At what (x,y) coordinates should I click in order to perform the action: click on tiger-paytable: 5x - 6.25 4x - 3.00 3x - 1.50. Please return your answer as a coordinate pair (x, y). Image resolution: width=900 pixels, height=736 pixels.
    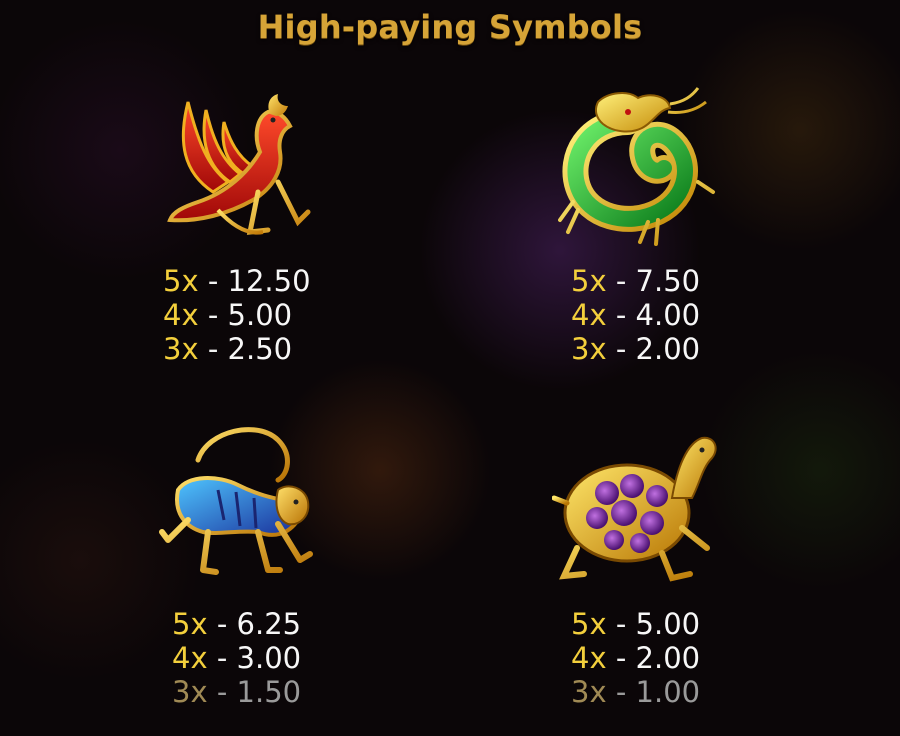
    Looking at the image, I should click on (236, 658).